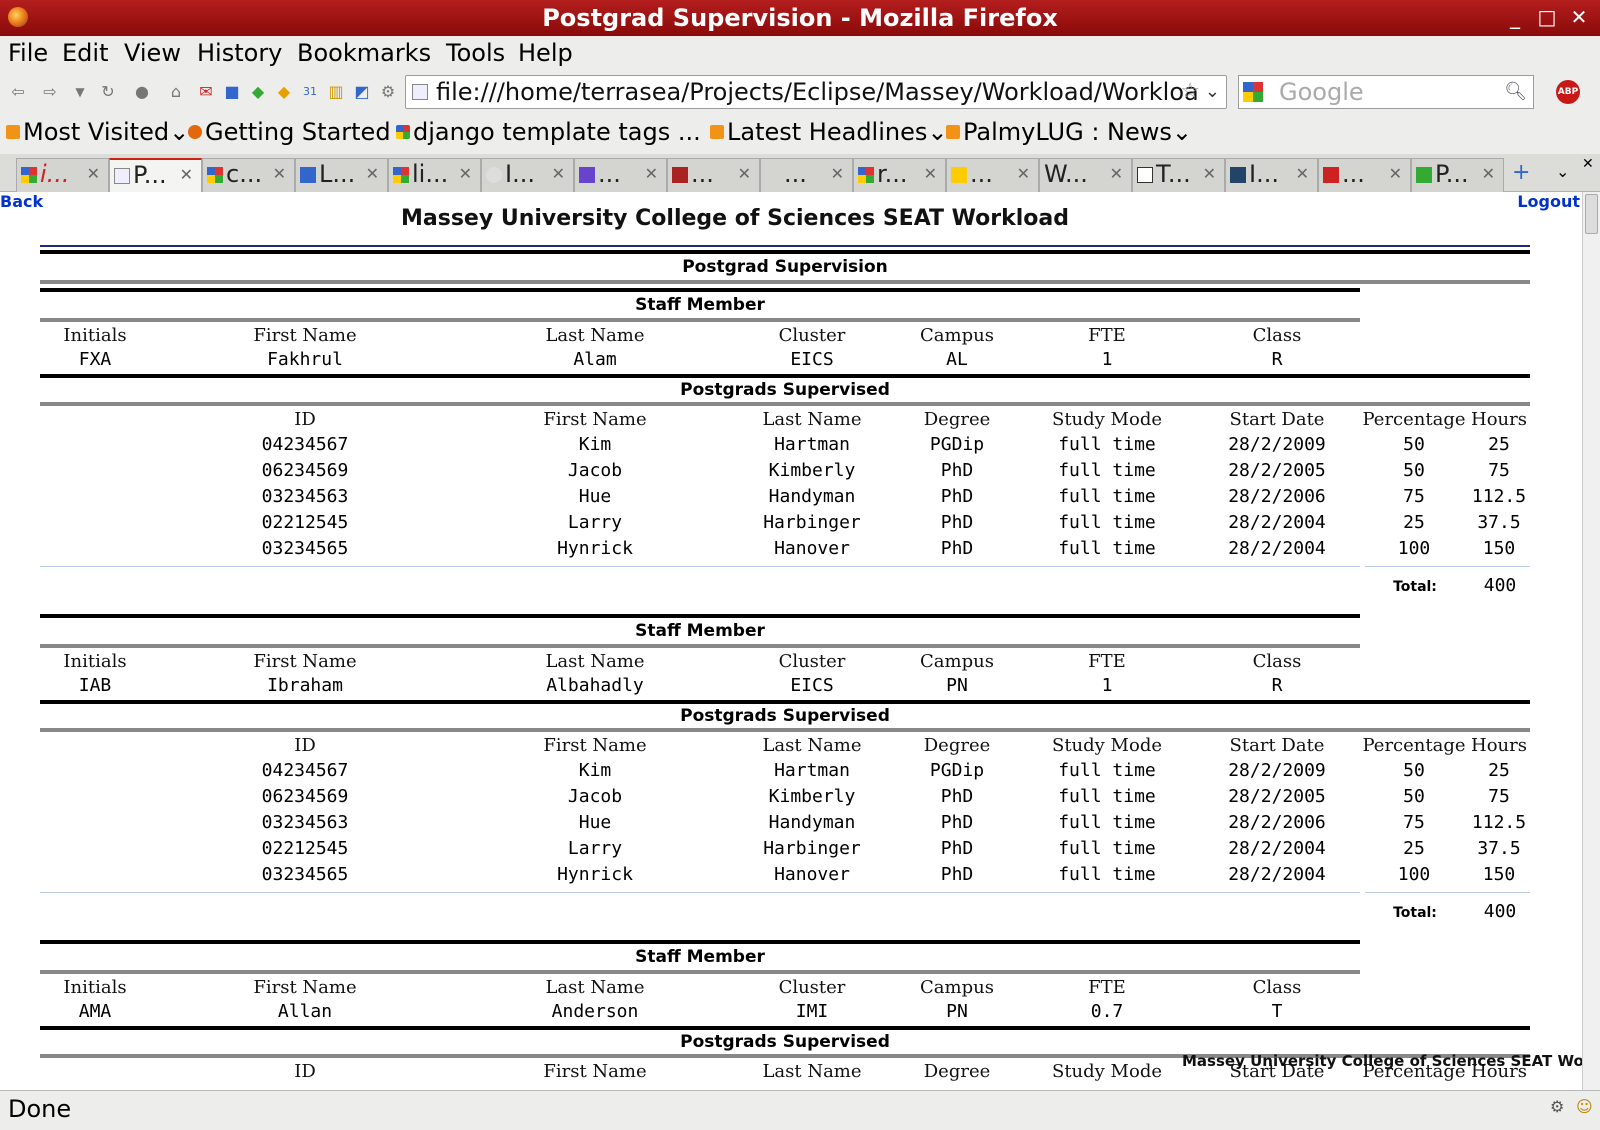 The width and height of the screenshot is (1600, 1130). I want to click on pg-hours: 37.5, so click(1499, 522).